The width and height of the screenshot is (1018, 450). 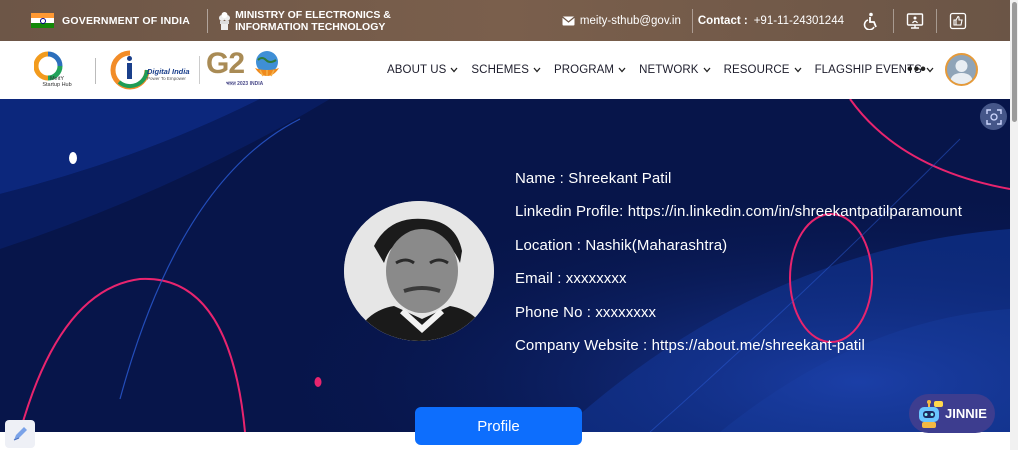 What do you see at coordinates (568, 20) in the screenshot?
I see `mail-icon` at bounding box center [568, 20].